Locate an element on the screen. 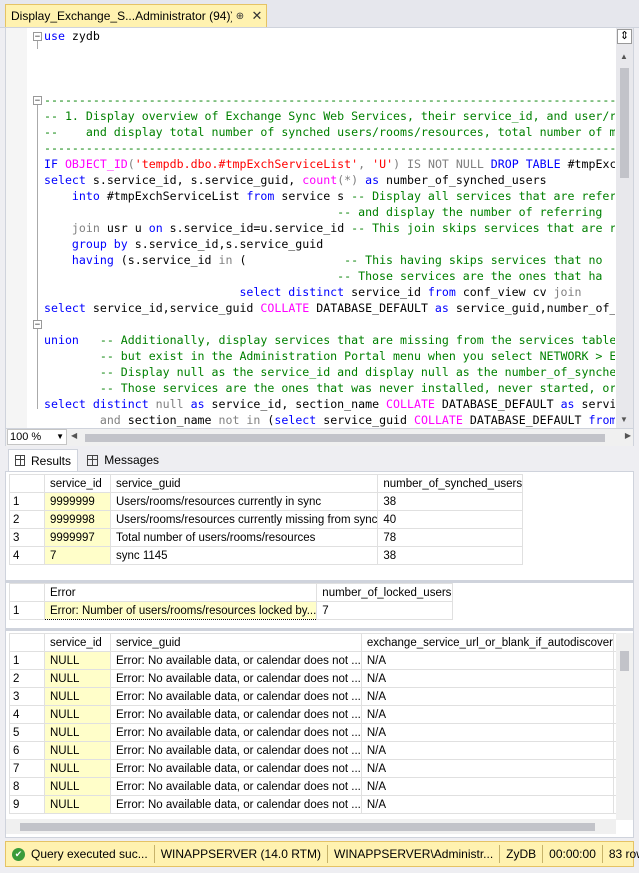 The width and height of the screenshot is (639, 873). grid-cell: 40 is located at coordinates (450, 519).